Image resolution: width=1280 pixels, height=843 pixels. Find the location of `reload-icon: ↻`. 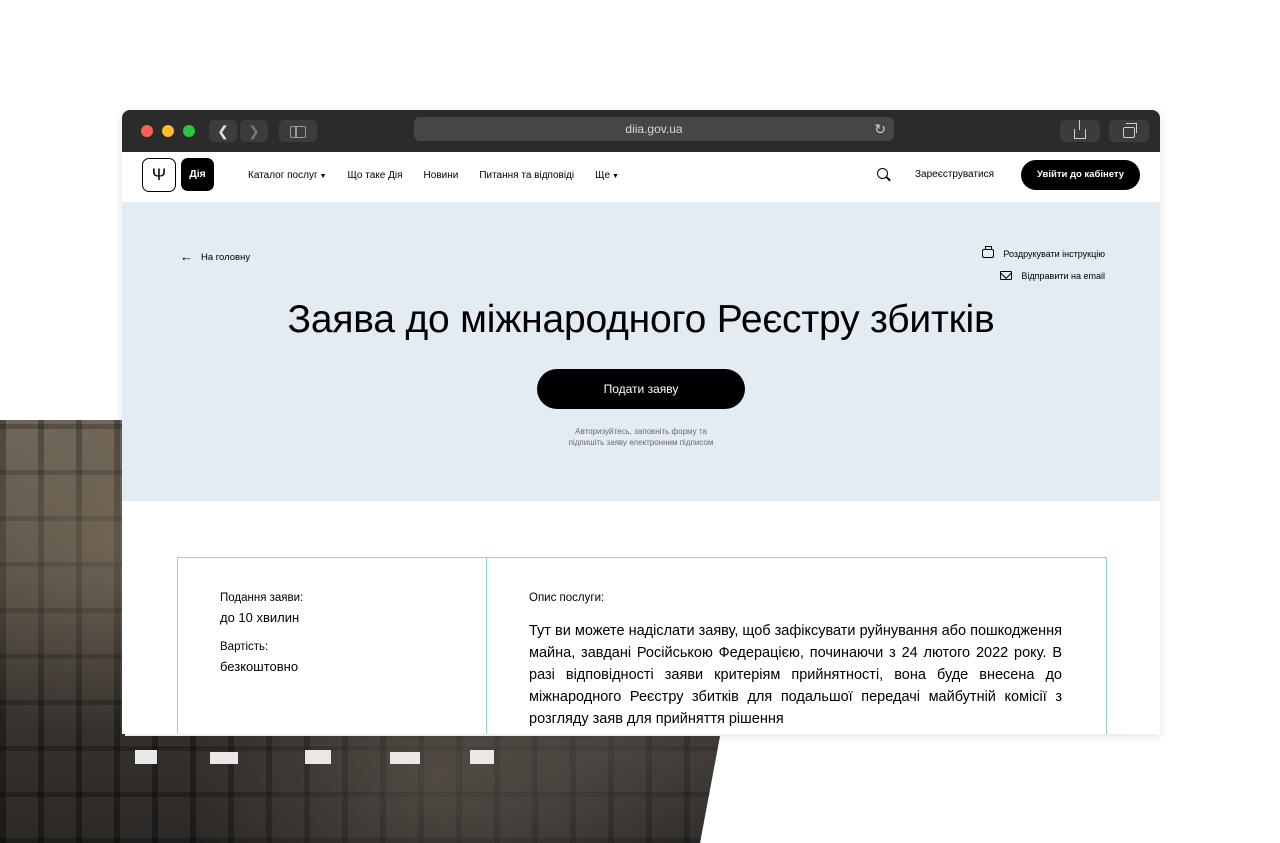

reload-icon: ↻ is located at coordinates (880, 129).